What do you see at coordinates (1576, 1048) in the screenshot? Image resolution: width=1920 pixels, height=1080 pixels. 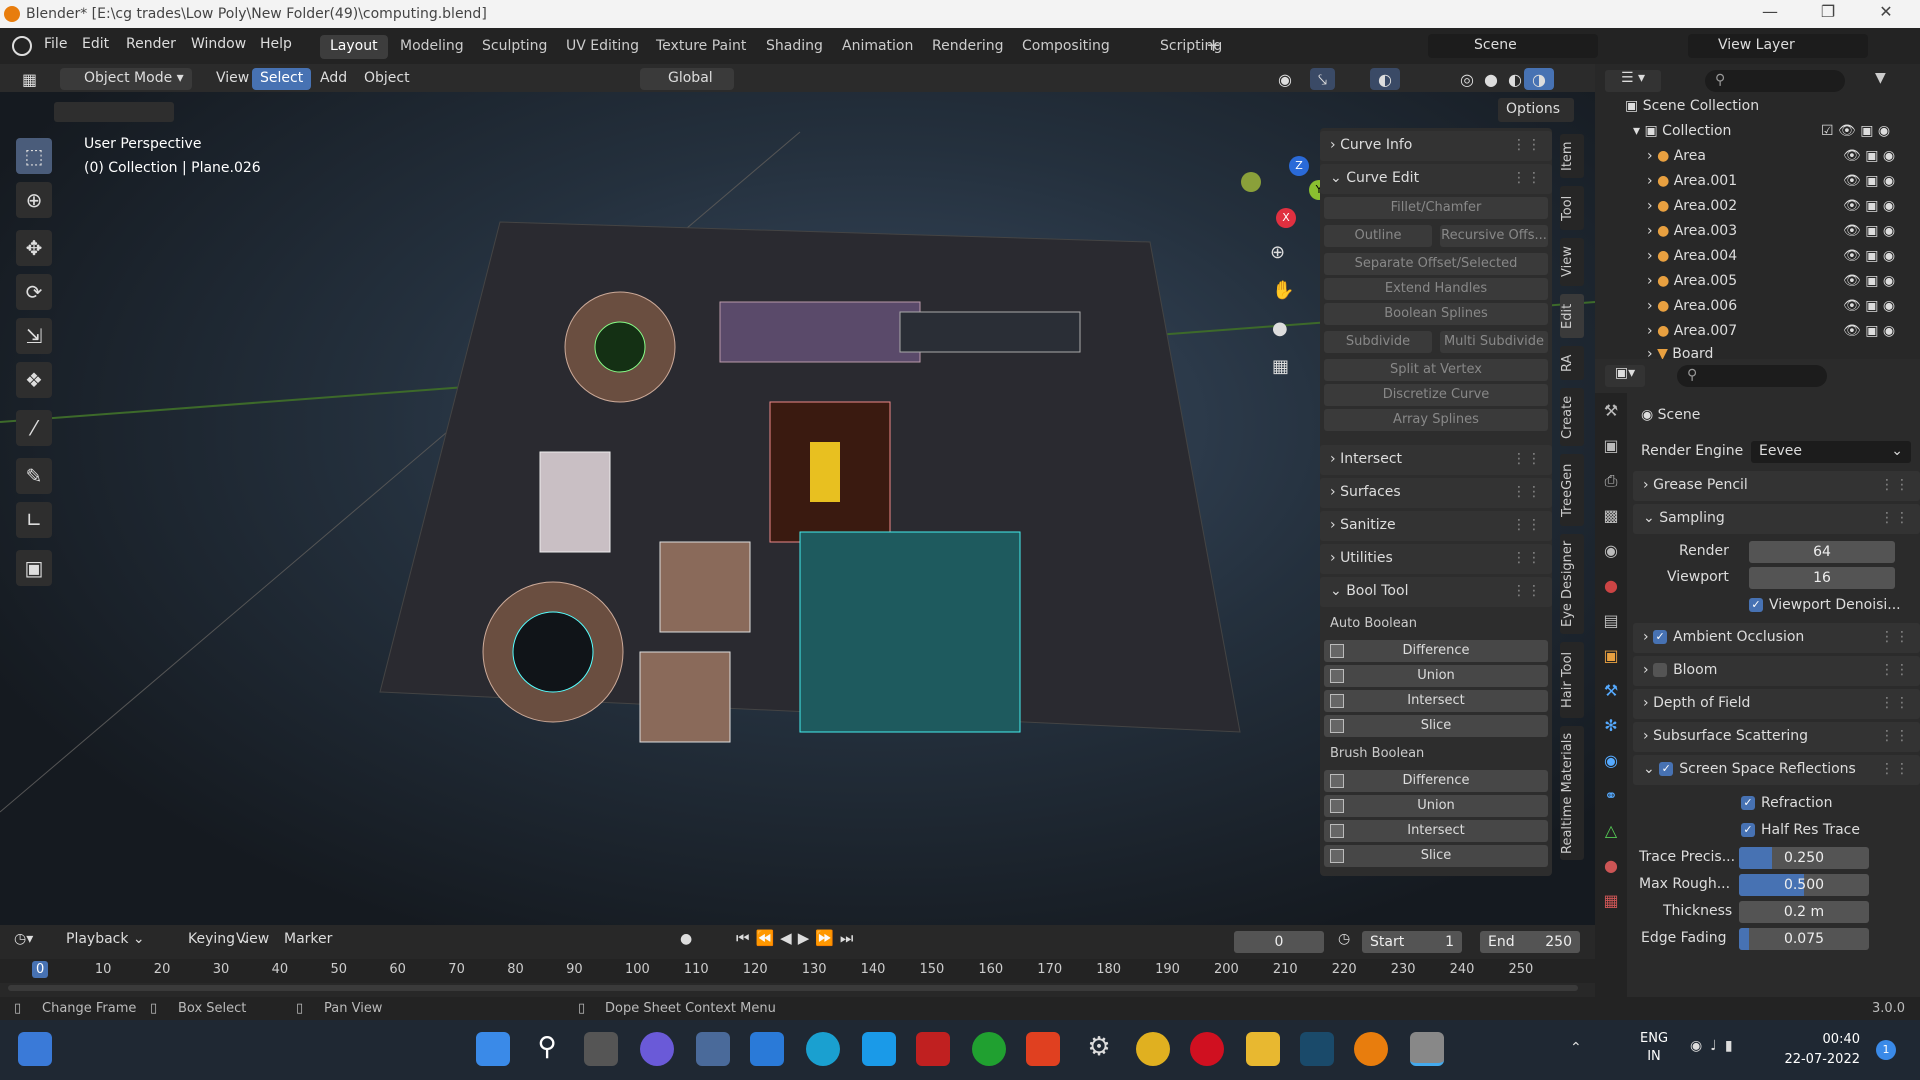 I see `tray-chevron-icon: ⌃` at bounding box center [1576, 1048].